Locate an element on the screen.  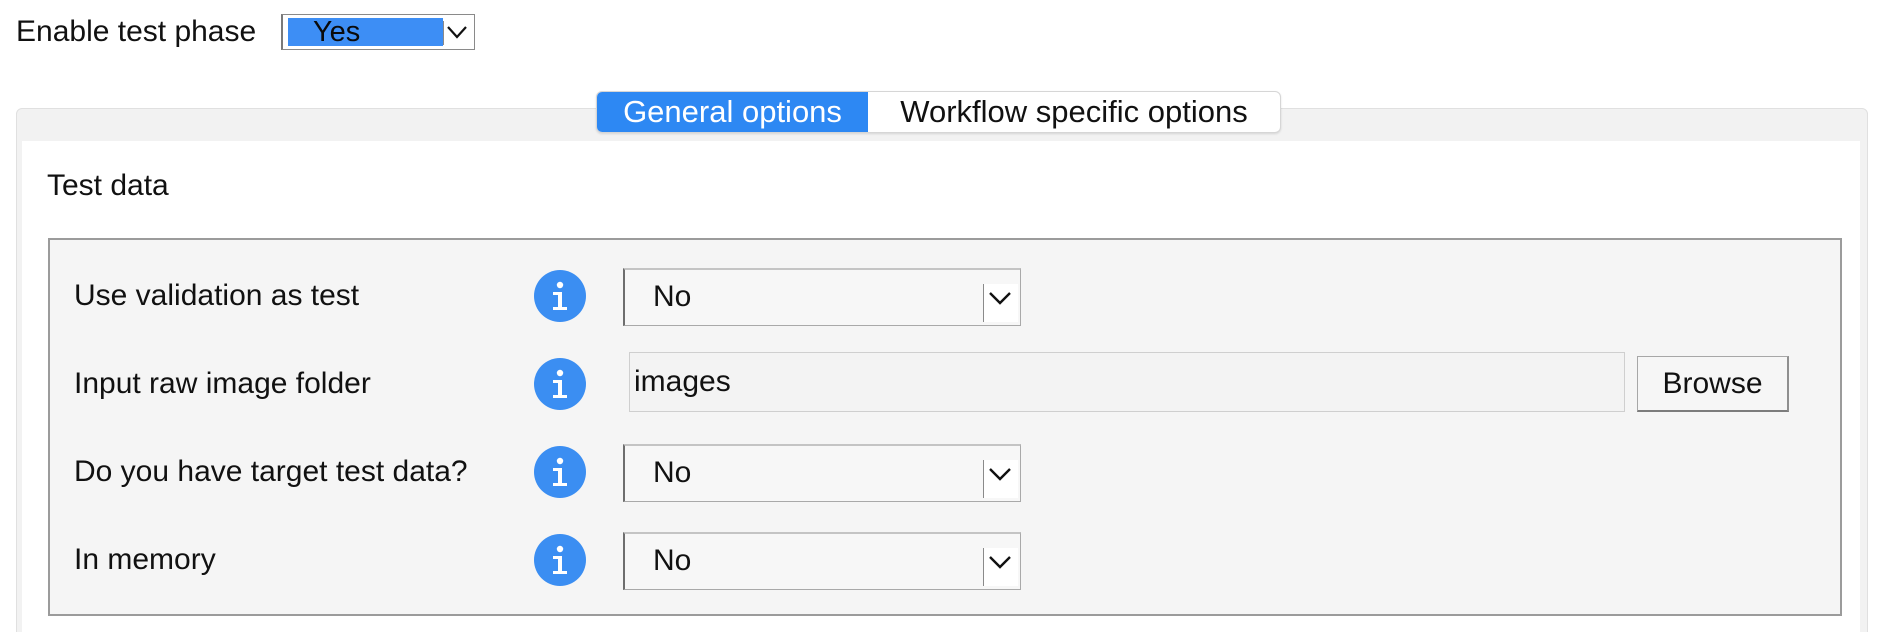
enable-test-phase-value: Yes is located at coordinates (365, 32).